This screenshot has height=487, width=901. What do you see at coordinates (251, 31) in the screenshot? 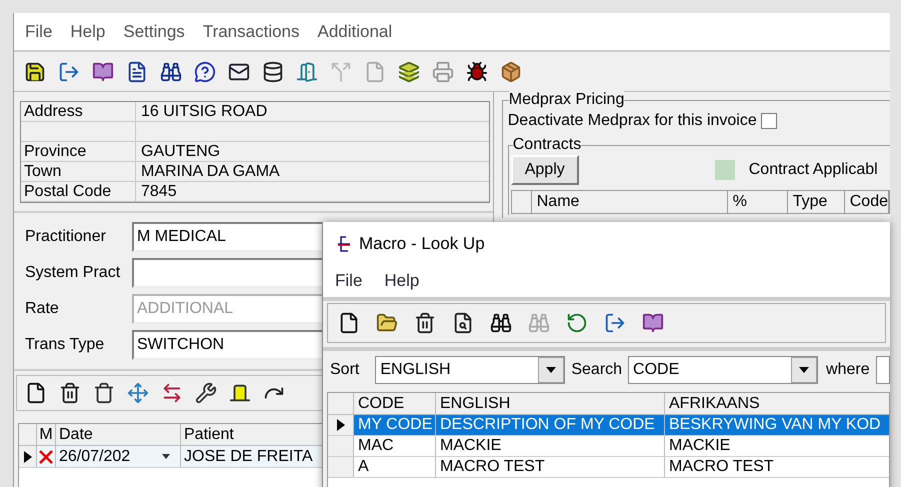
I see `menu-item: Transactions` at bounding box center [251, 31].